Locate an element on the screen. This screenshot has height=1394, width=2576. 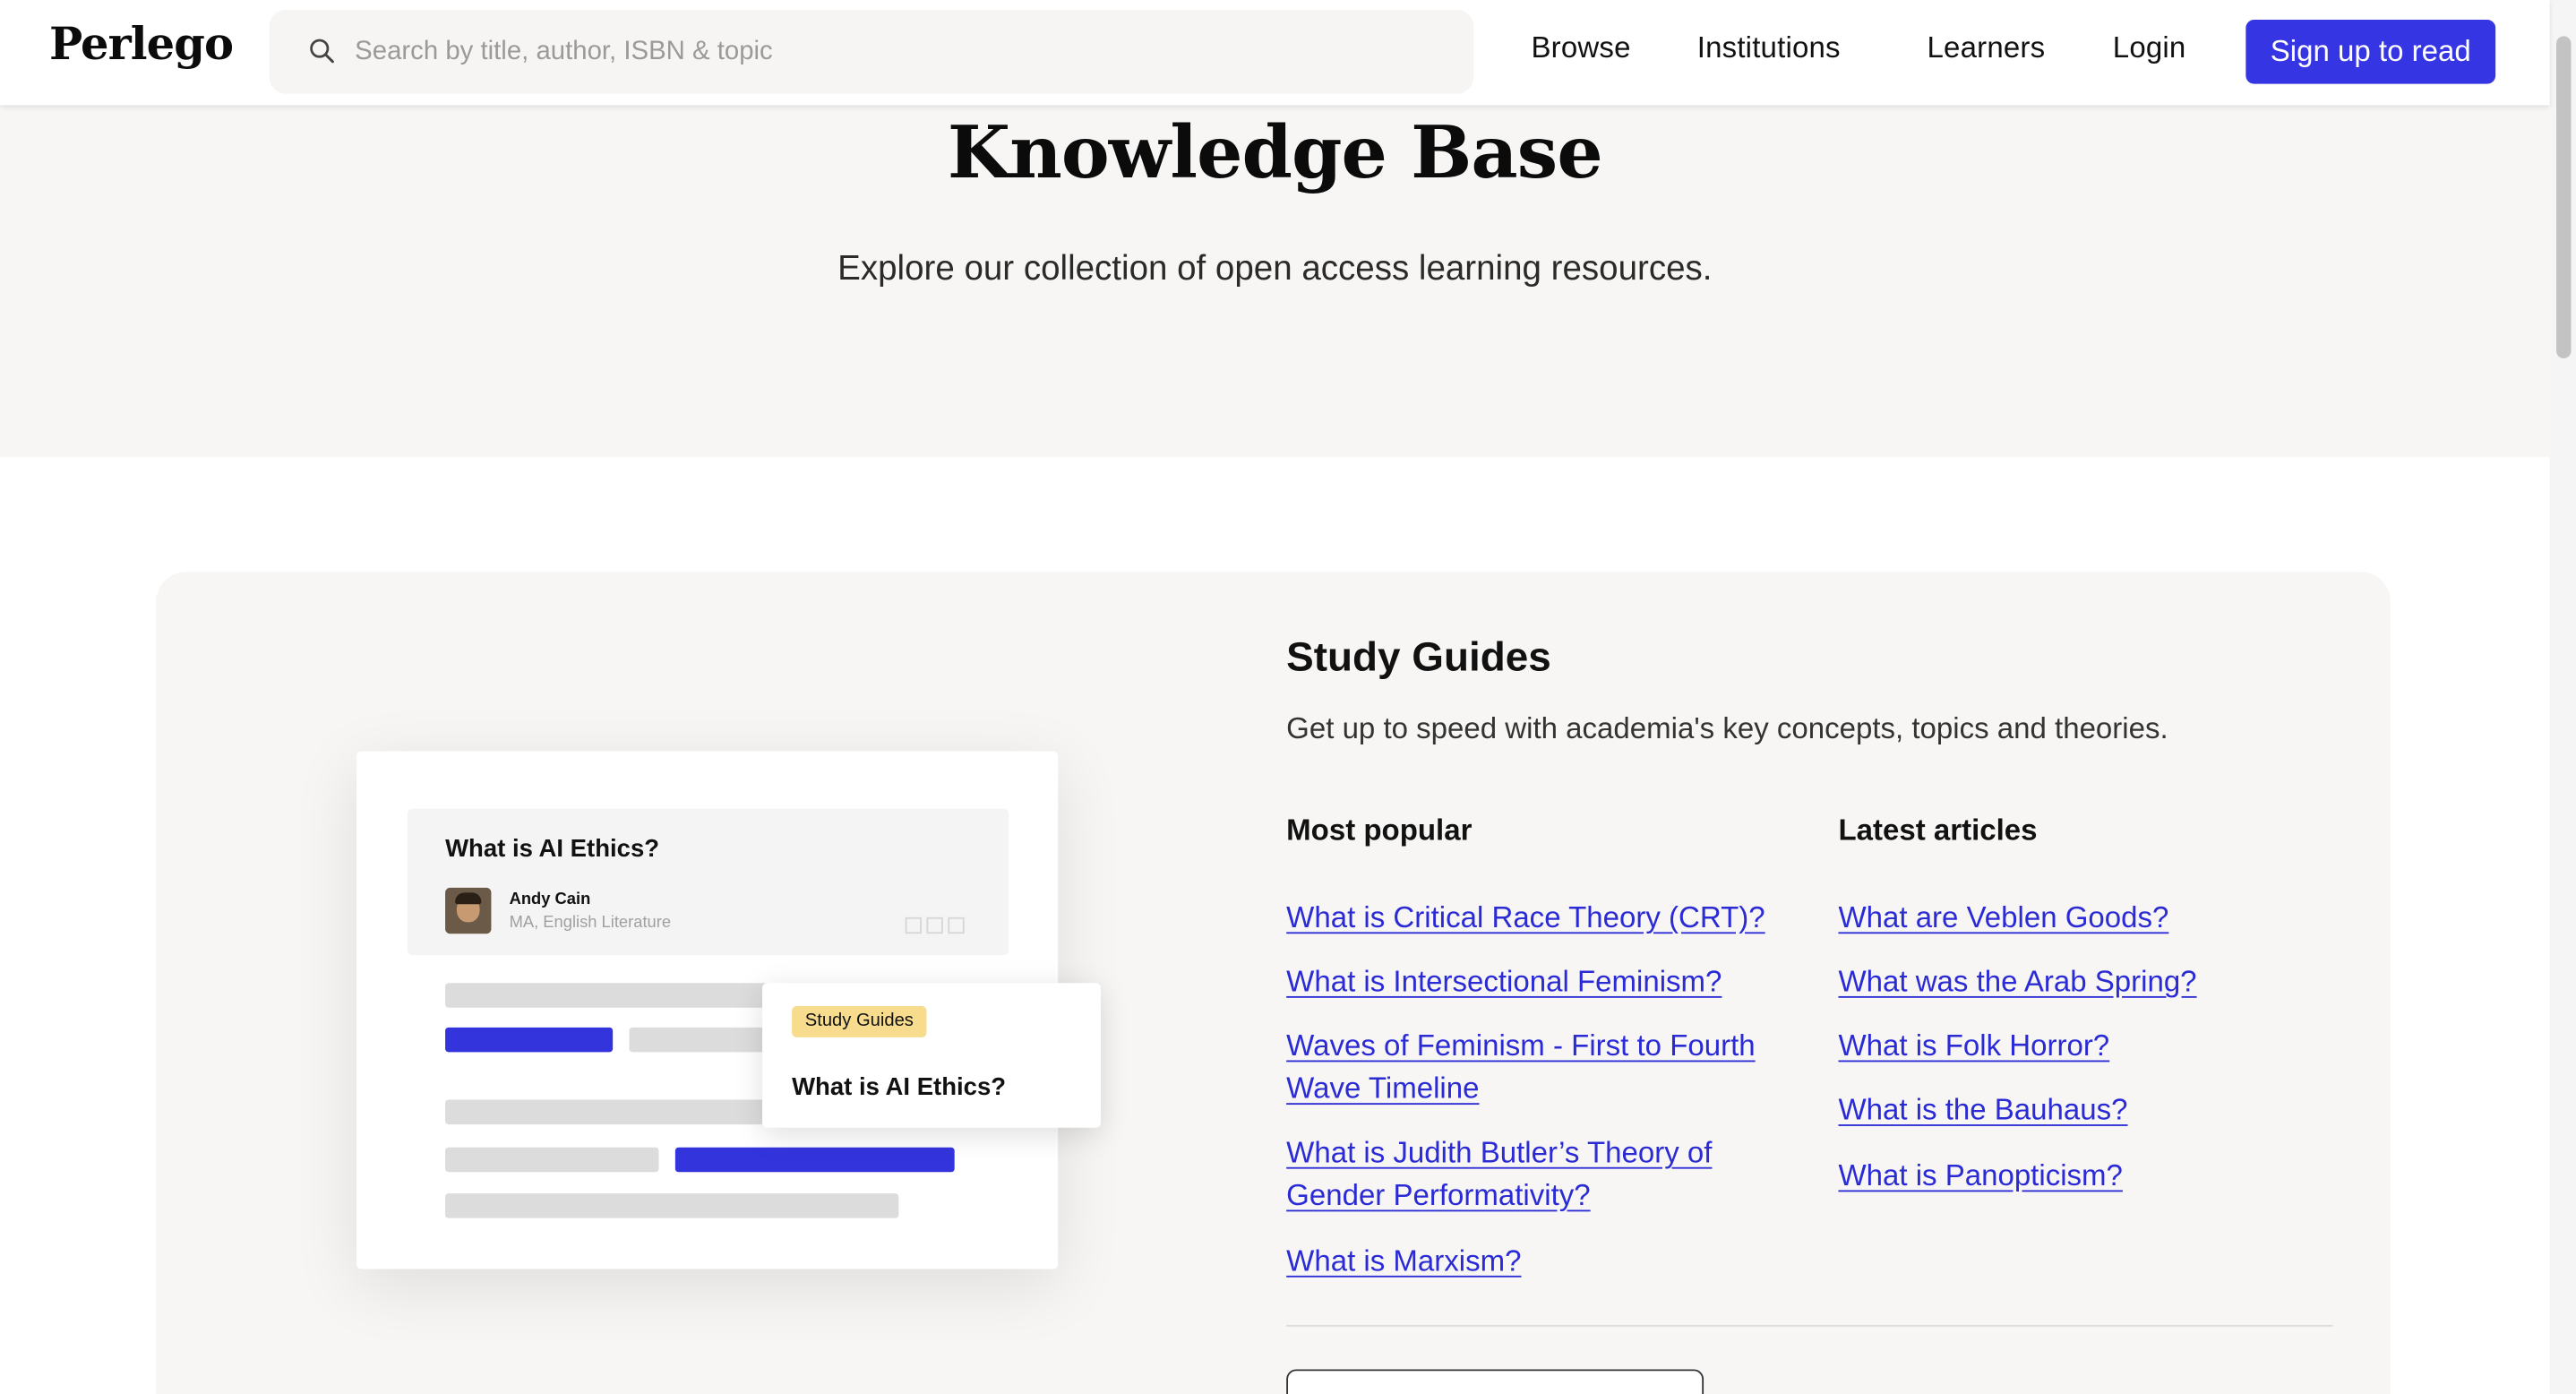
author-avatar is located at coordinates (468, 910).